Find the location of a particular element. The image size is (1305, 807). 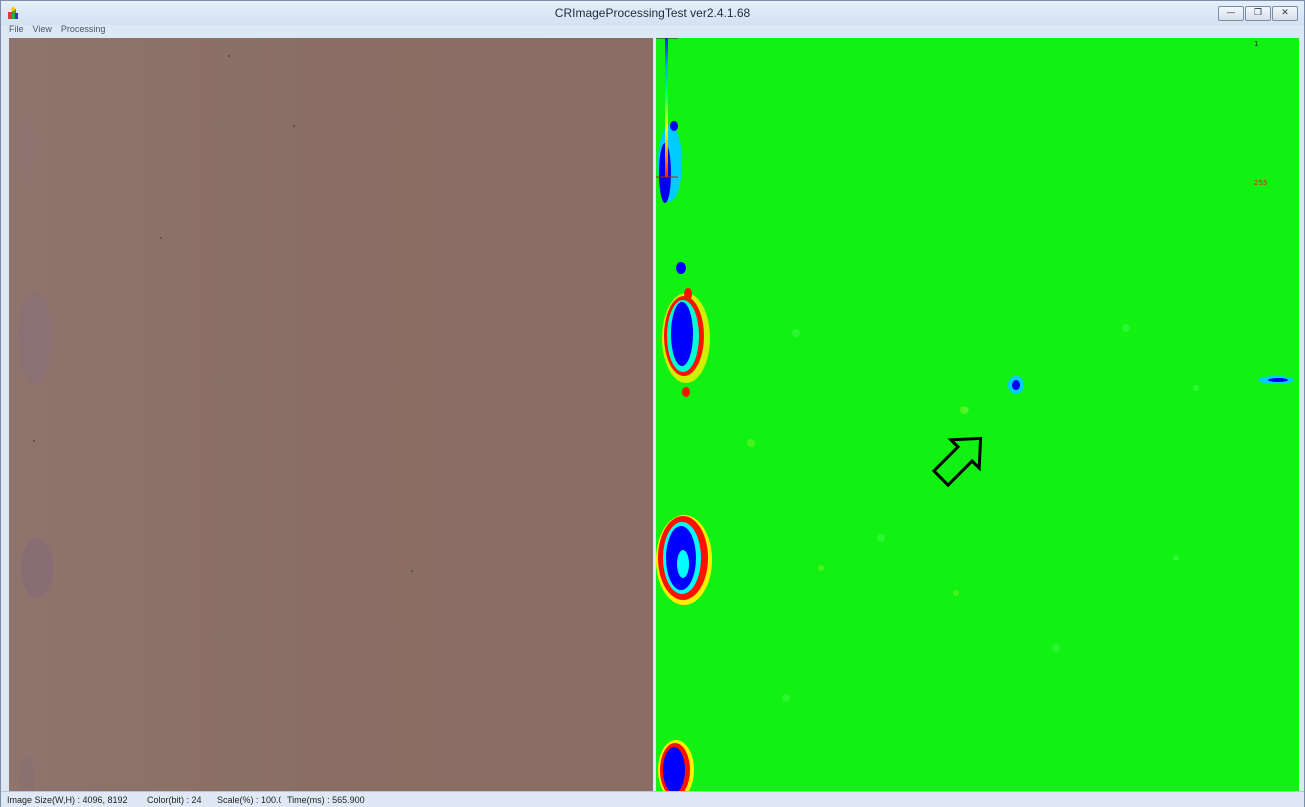

status-time: Time(ms) : 565.900 is located at coordinates (326, 799).